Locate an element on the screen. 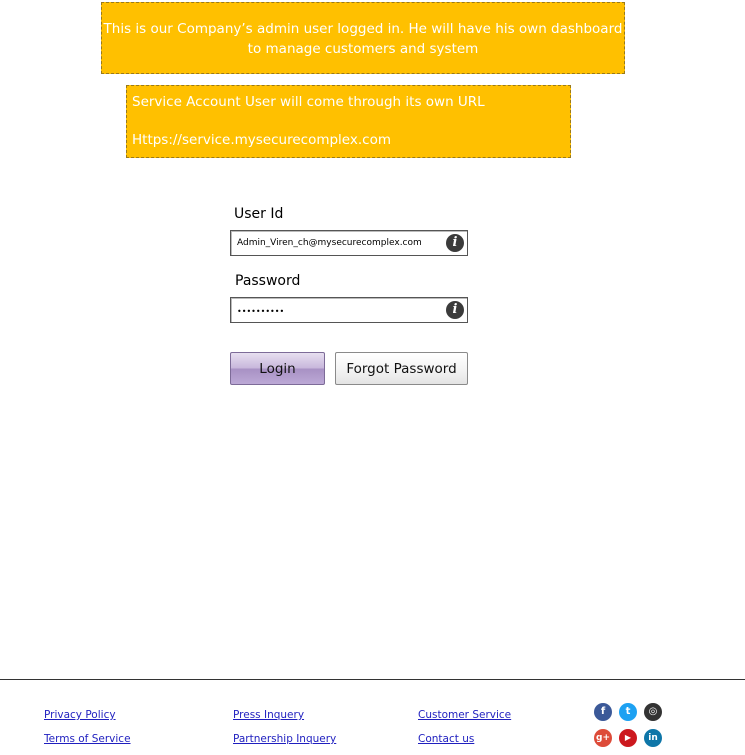  password-label: Password is located at coordinates (268, 281).